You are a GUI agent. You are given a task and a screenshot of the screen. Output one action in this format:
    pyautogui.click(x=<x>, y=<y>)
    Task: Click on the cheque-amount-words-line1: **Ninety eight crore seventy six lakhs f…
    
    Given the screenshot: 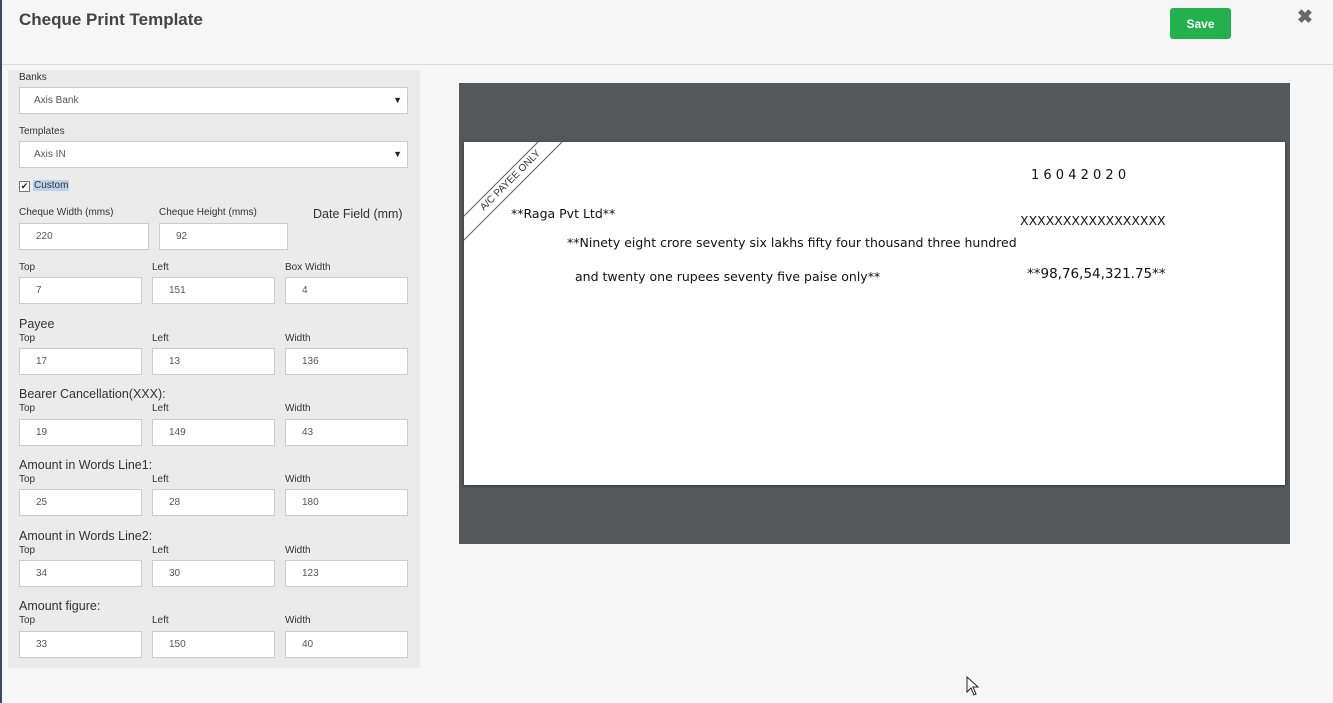 What is the action you would take?
    pyautogui.click(x=792, y=242)
    